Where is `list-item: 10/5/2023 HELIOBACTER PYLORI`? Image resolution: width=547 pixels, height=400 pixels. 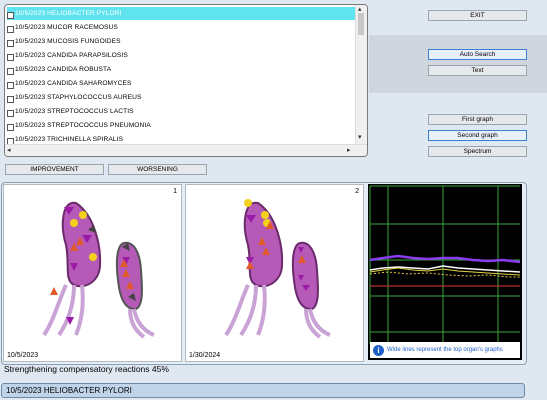 list-item: 10/5/2023 HELIOBACTER PYLORI is located at coordinates (181, 13).